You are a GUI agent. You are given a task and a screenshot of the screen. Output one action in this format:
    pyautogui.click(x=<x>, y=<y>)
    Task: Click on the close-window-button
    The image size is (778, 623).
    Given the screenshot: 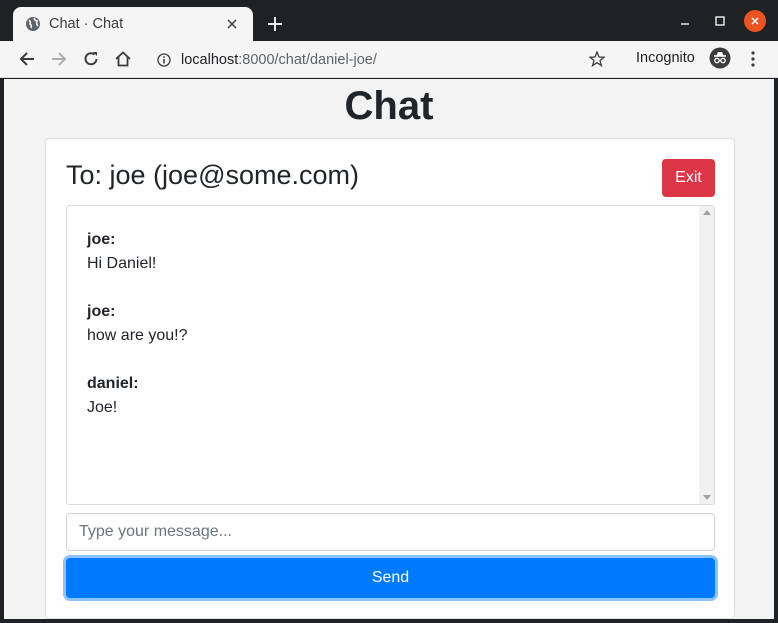 What is the action you would take?
    pyautogui.click(x=755, y=21)
    